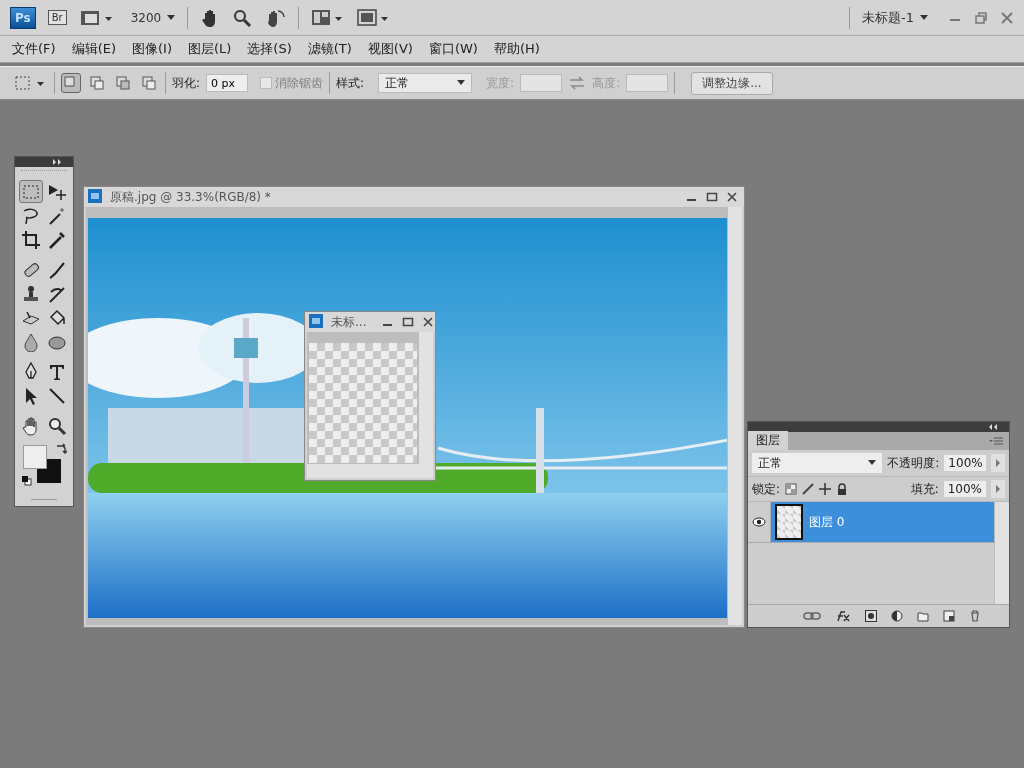 The height and width of the screenshot is (768, 1024). What do you see at coordinates (31, 215) in the screenshot?
I see `lasso-icon` at bounding box center [31, 215].